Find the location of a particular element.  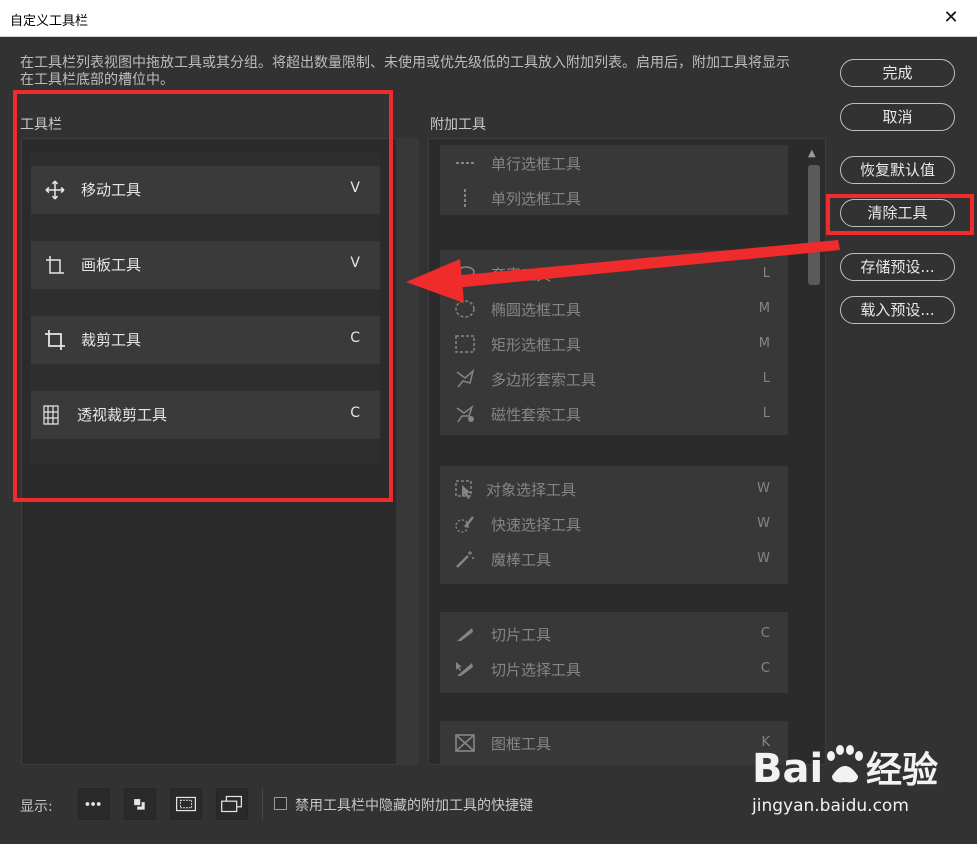

toolbar-list-scroll-strip is located at coordinates (407, 451).